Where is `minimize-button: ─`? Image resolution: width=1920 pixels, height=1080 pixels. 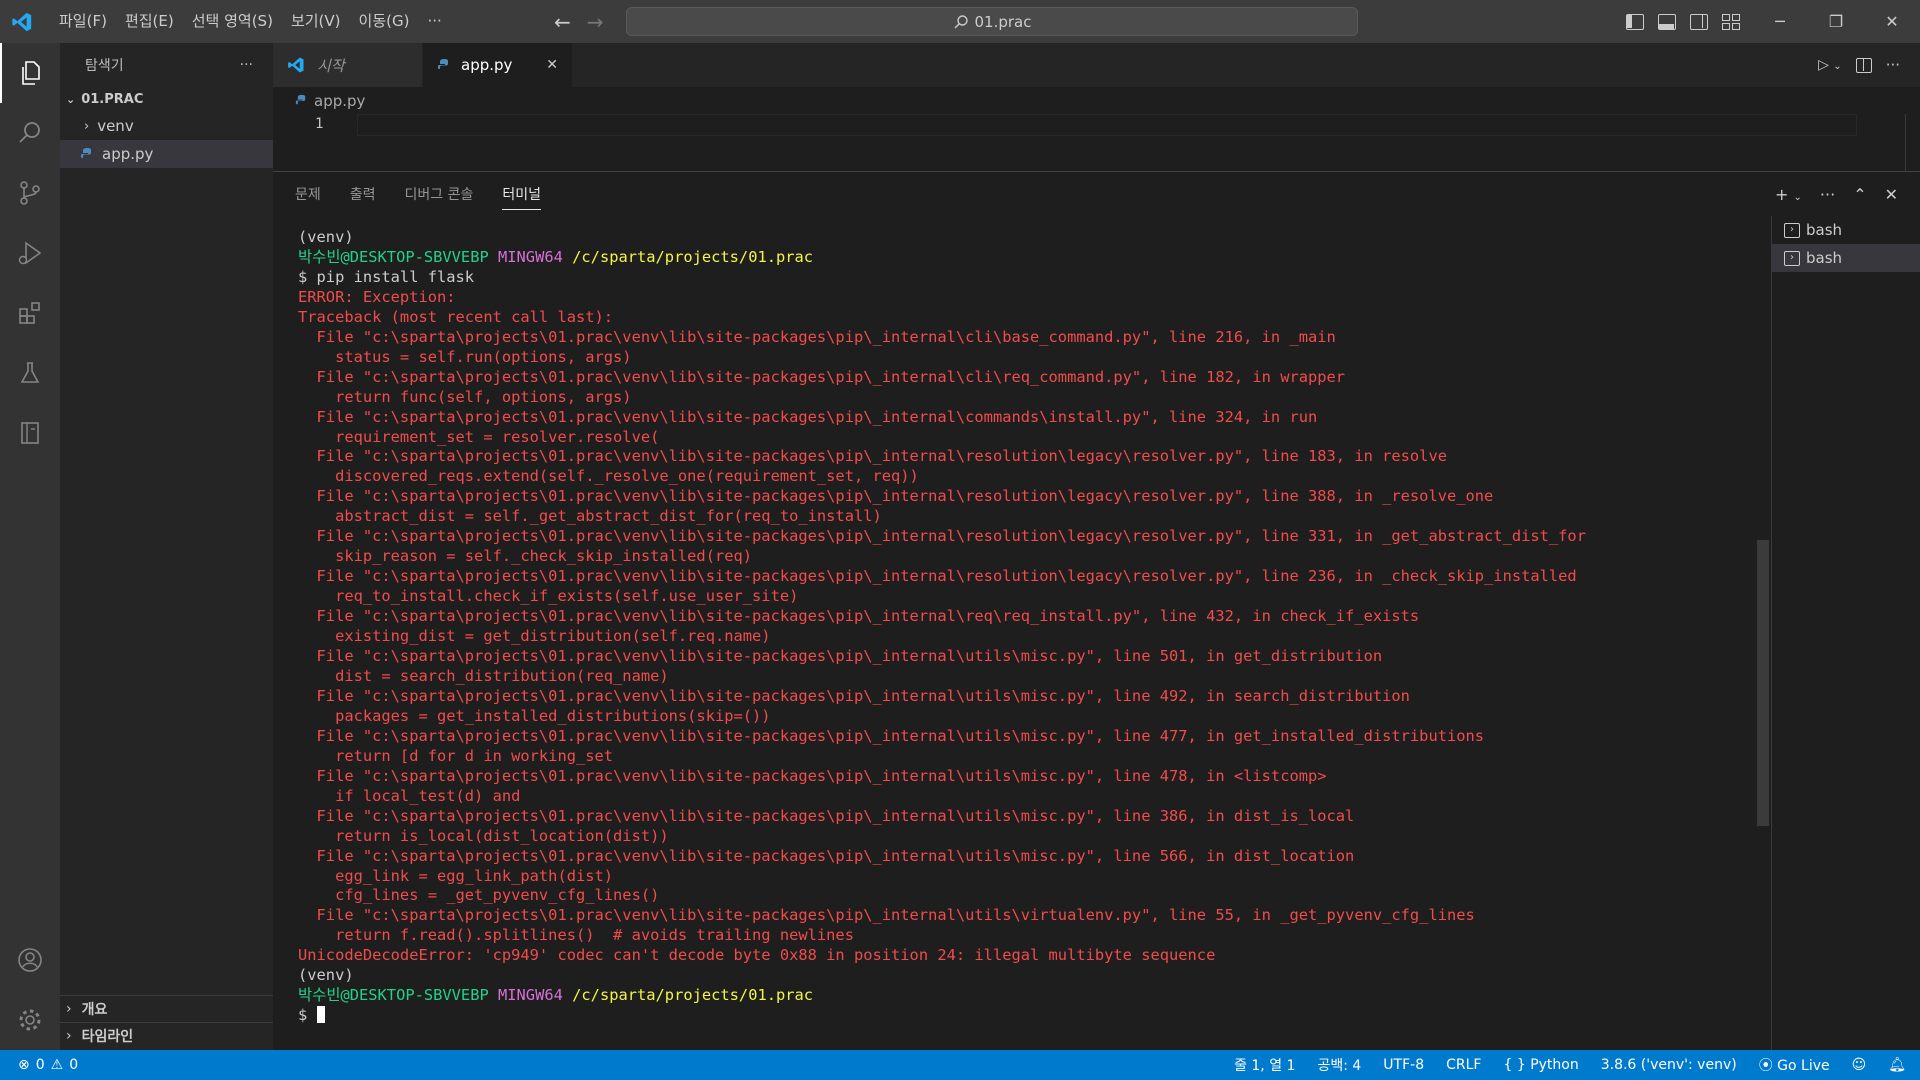
minimize-button: ─ is located at coordinates (1780, 21).